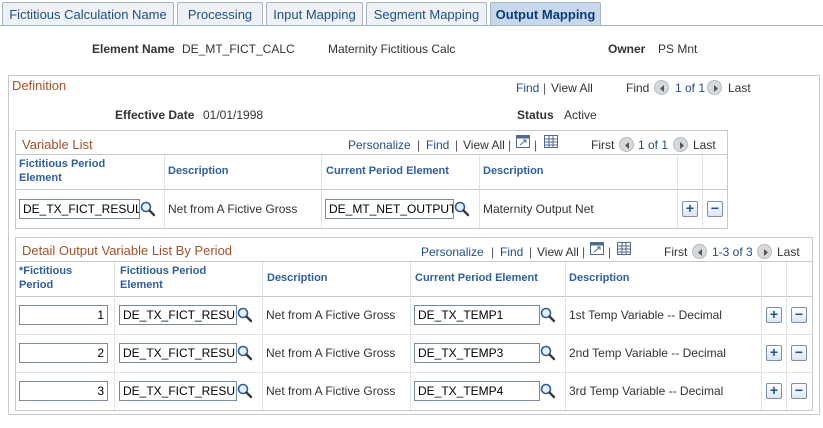 The width and height of the screenshot is (823, 428). What do you see at coordinates (133, 49) in the screenshot?
I see `element-name-label: Element Name` at bounding box center [133, 49].